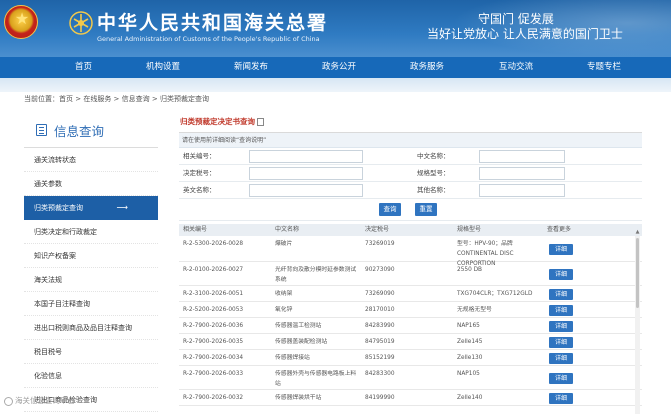 This screenshot has width=671, height=414. What do you see at coordinates (91, 280) in the screenshot?
I see `sidebar-item-customs-laws: 海关法规` at bounding box center [91, 280].